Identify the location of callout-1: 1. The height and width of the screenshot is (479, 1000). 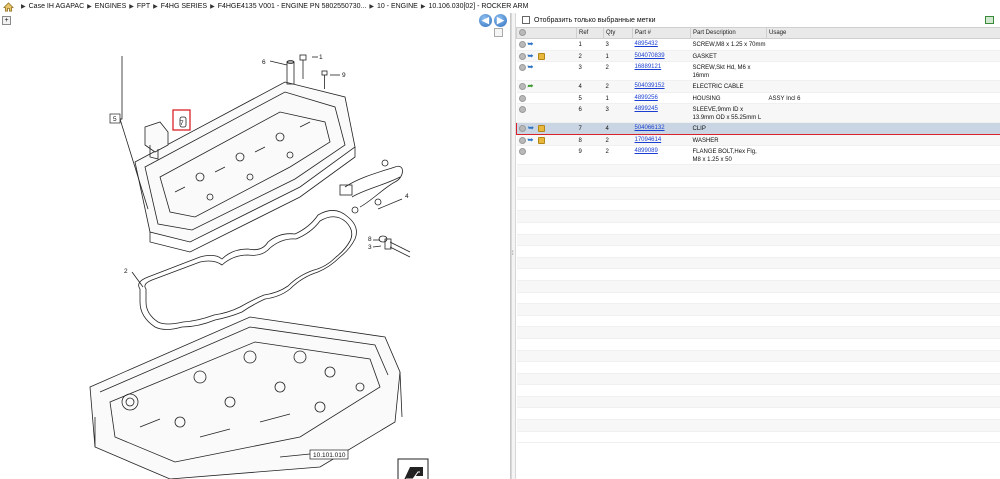
(321, 57).